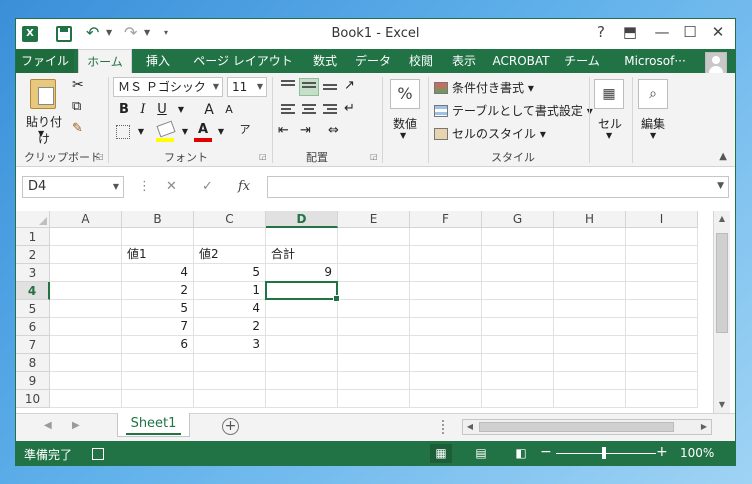 The image size is (752, 484). Describe the element at coordinates (166, 129) in the screenshot. I see `fill-color-icon` at that location.